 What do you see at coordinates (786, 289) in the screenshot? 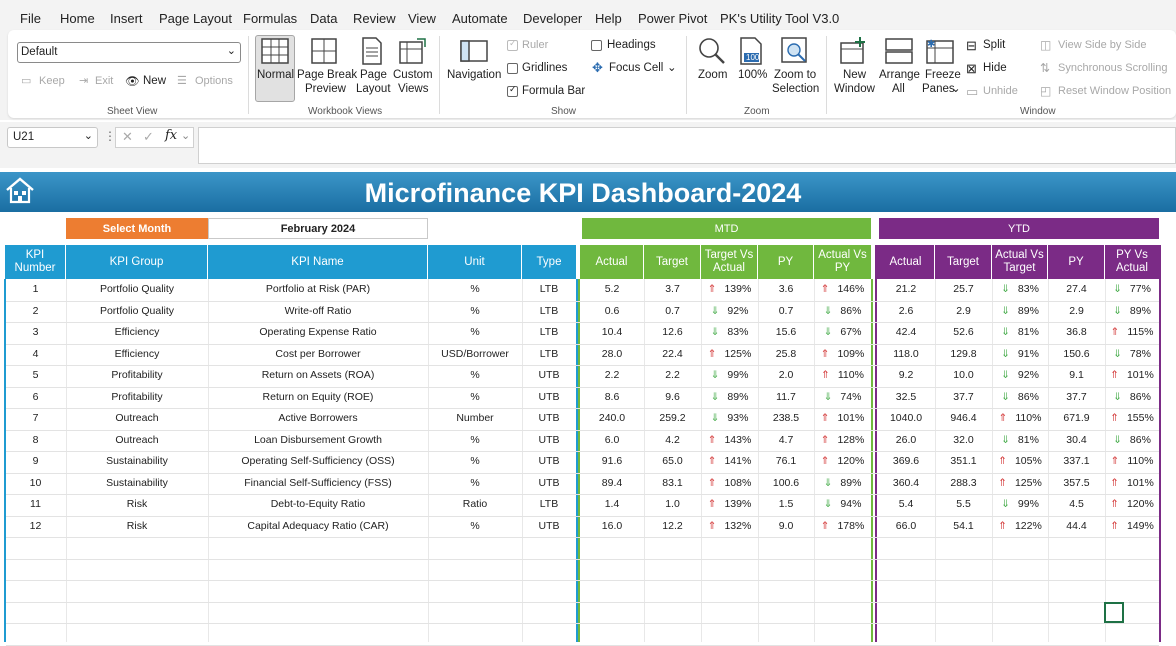
I see `cell-m-py: 3.6` at bounding box center [786, 289].